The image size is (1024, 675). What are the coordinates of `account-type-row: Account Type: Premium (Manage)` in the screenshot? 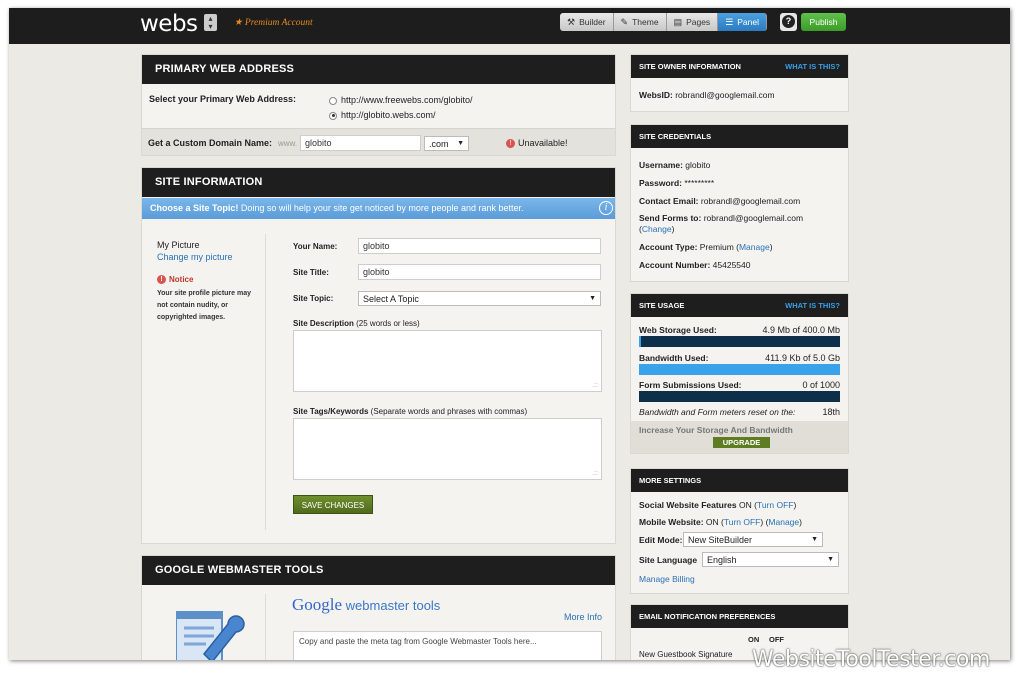 It's located at (706, 247).